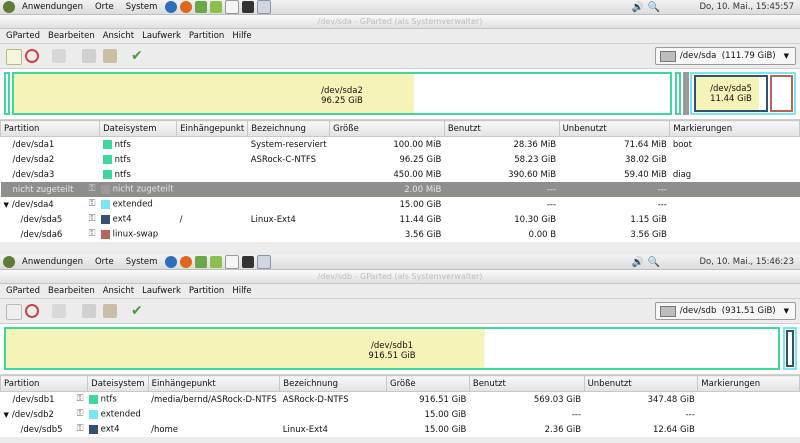  Describe the element at coordinates (678, 93) in the screenshot. I see `partition-block-sda3` at that location.